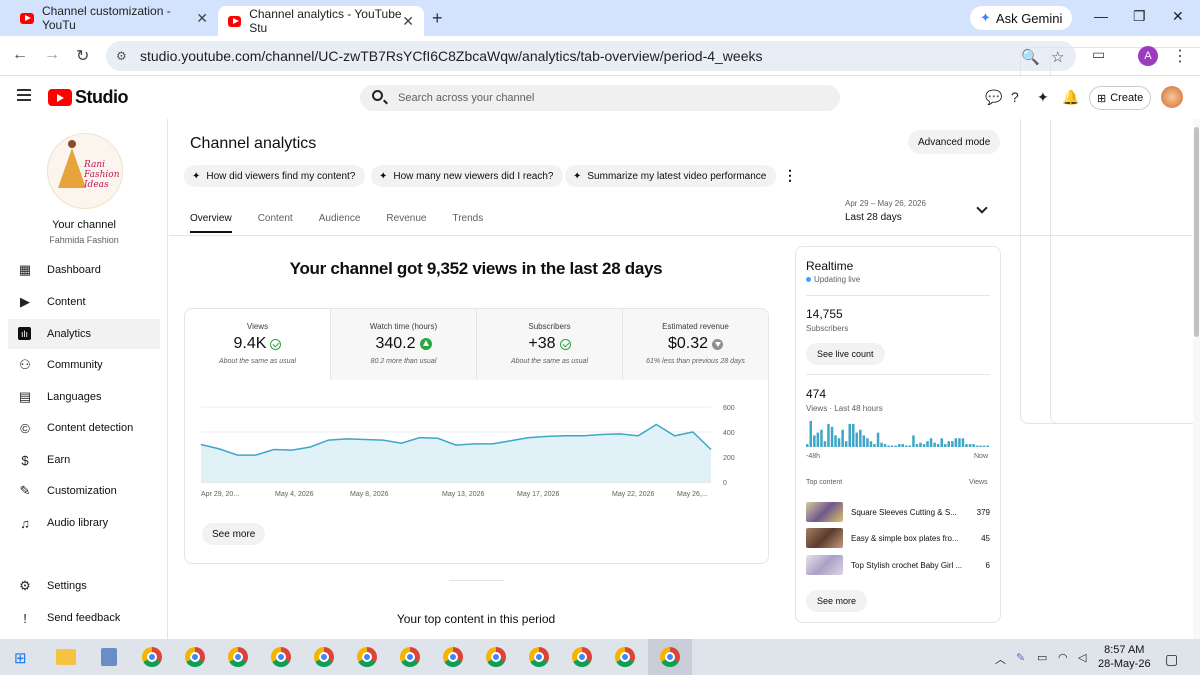  I want to click on chevron-down-icon, so click(982, 208).